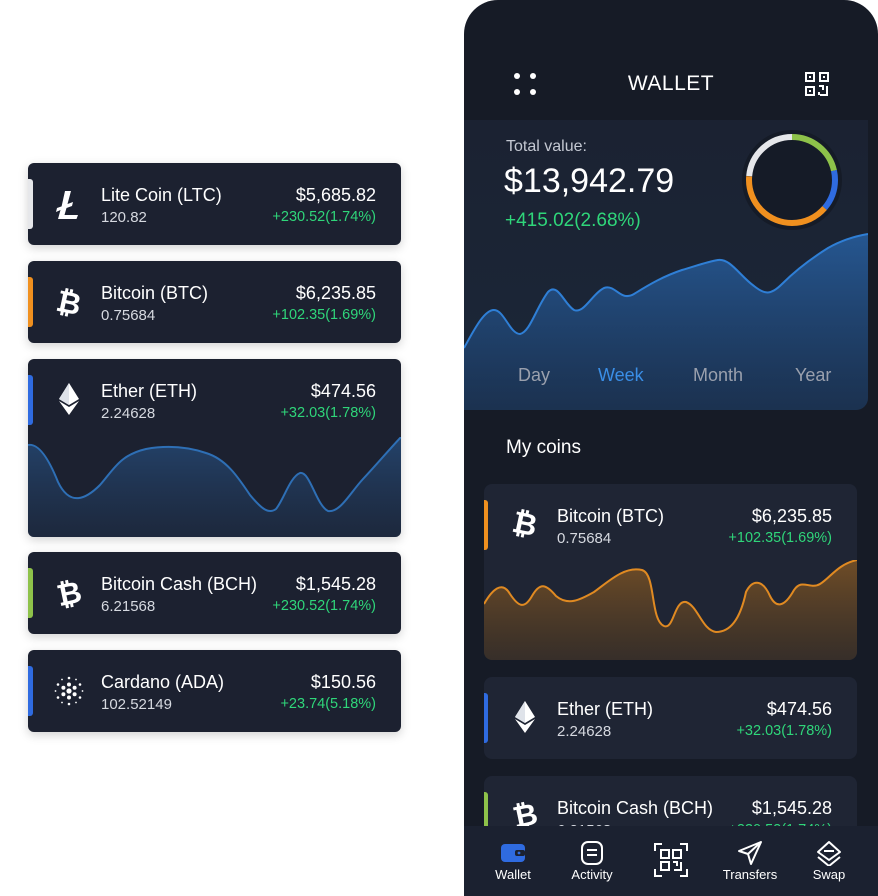 Image resolution: width=878 pixels, height=896 pixels. What do you see at coordinates (513, 874) in the screenshot?
I see `nav-label: Wallet` at bounding box center [513, 874].